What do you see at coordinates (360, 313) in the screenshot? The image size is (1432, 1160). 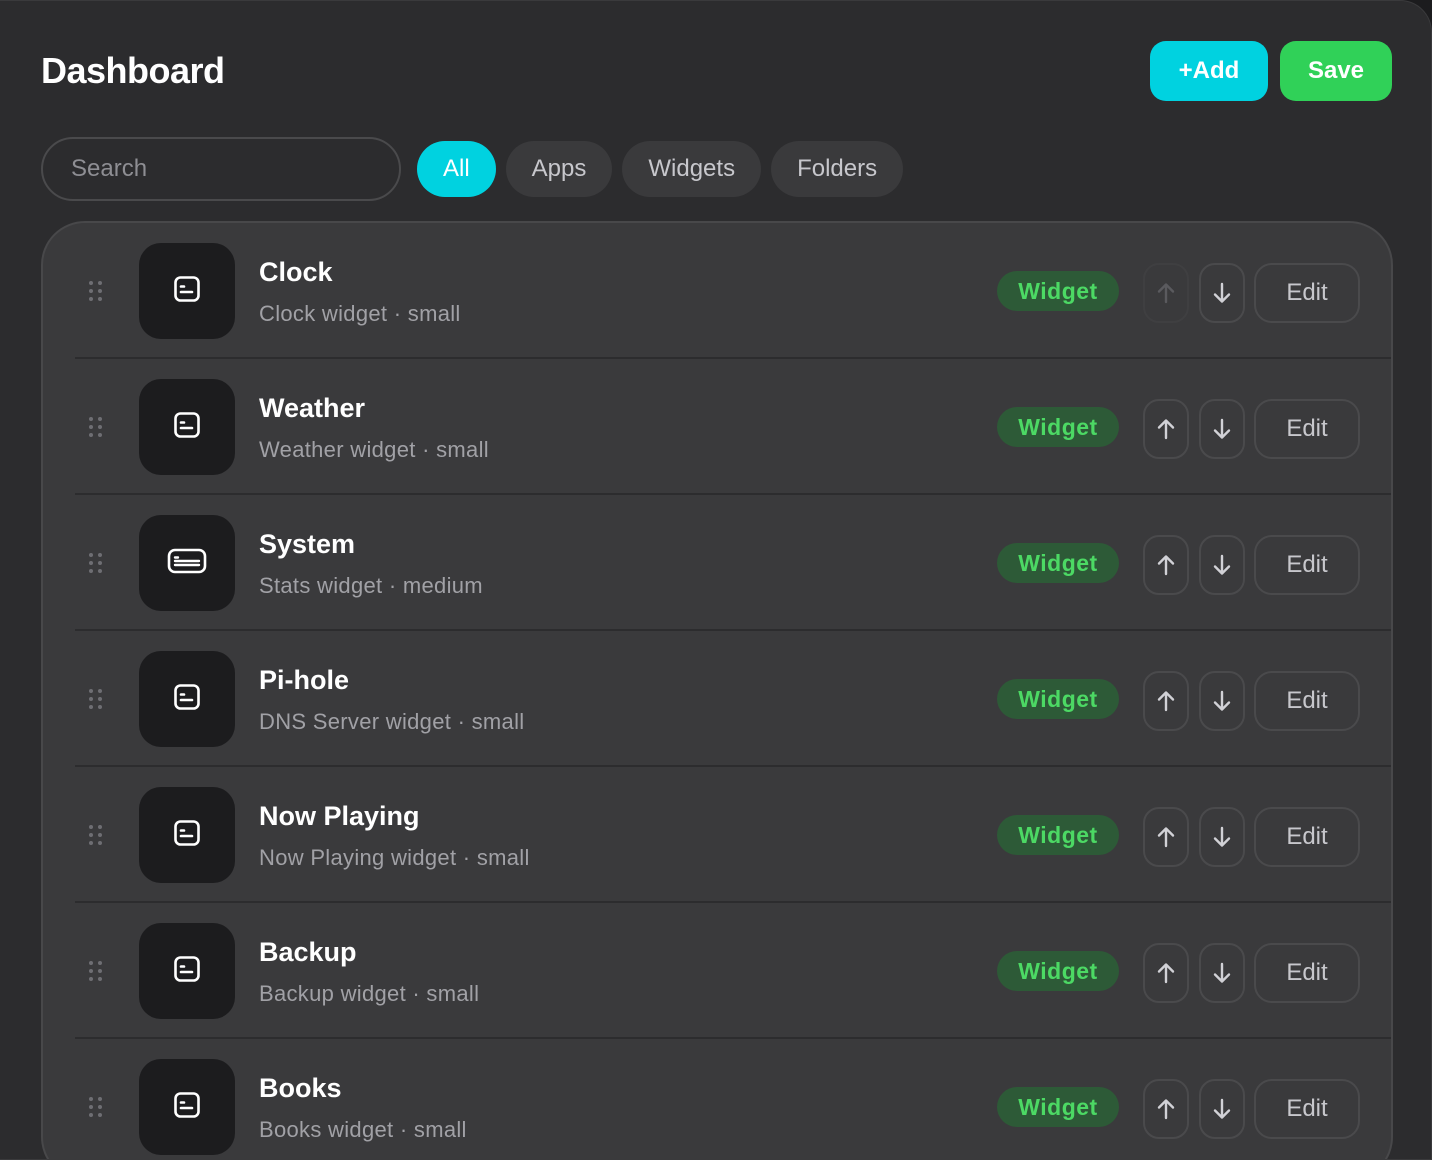 I see `item-subtitle: Clock widget · small` at bounding box center [360, 313].